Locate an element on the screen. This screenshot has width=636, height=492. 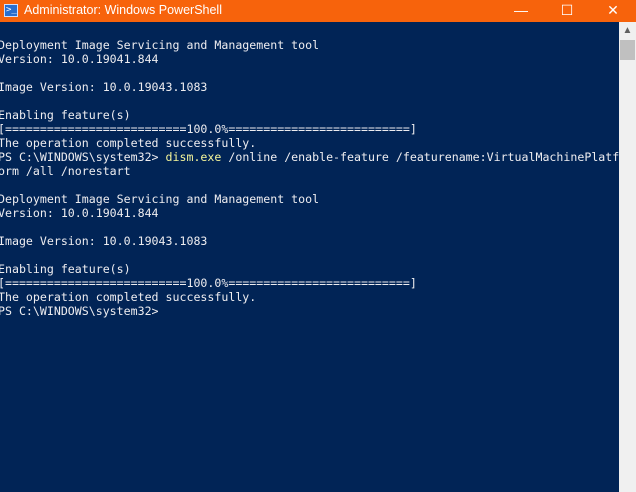
vertical-scrollbar: ▲ is located at coordinates (627, 257).